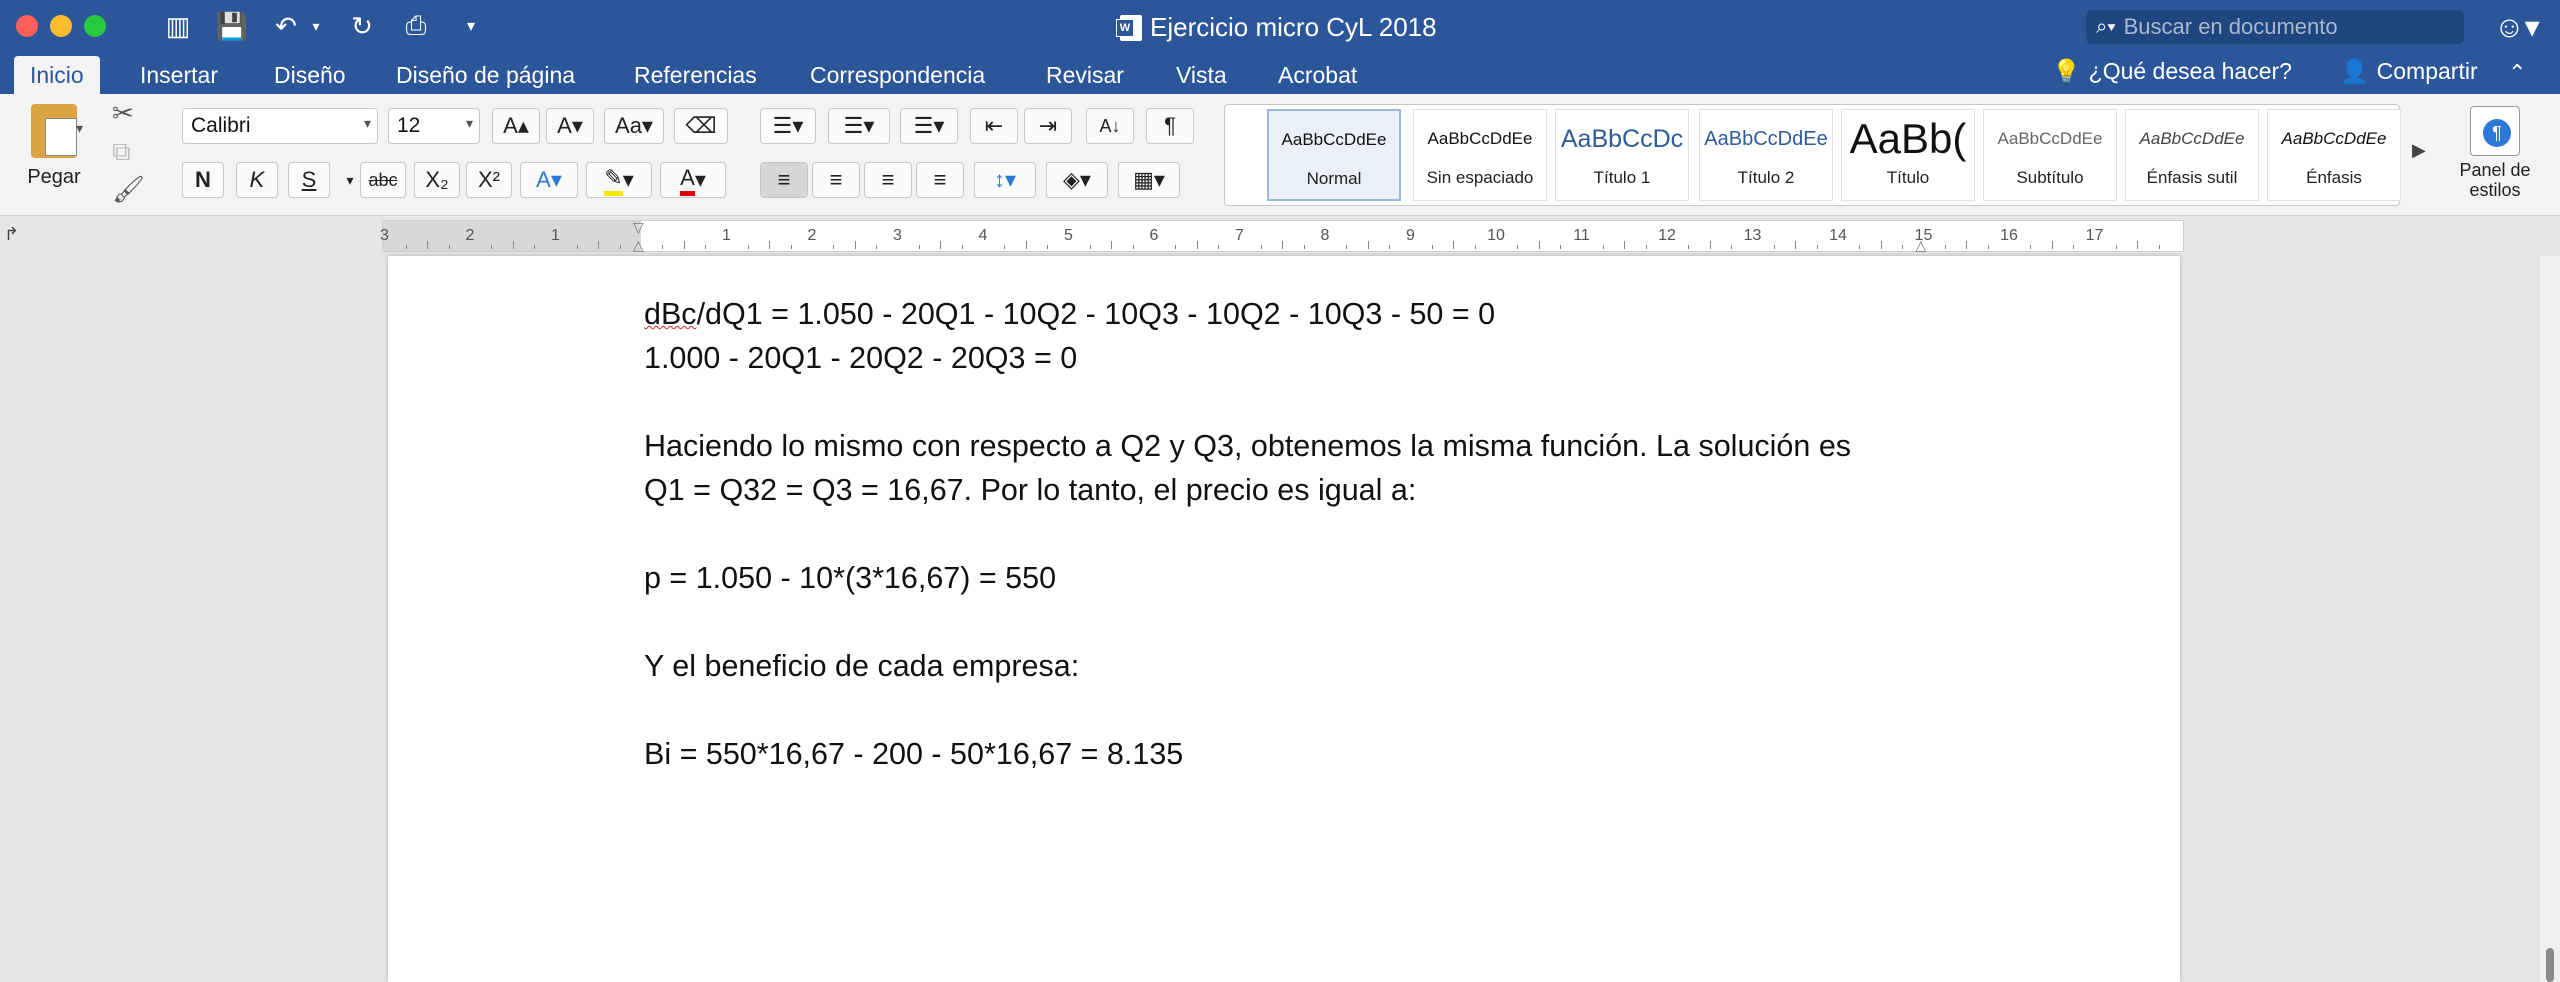  I want to click on font-color-icon: A, so click(687, 180).